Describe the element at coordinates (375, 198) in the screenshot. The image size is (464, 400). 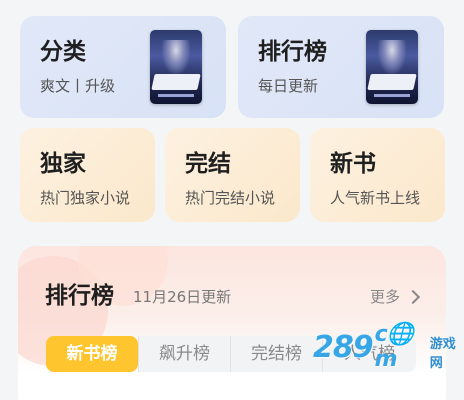
I see `new-book-card-subtitle: 人气新书上线` at that location.